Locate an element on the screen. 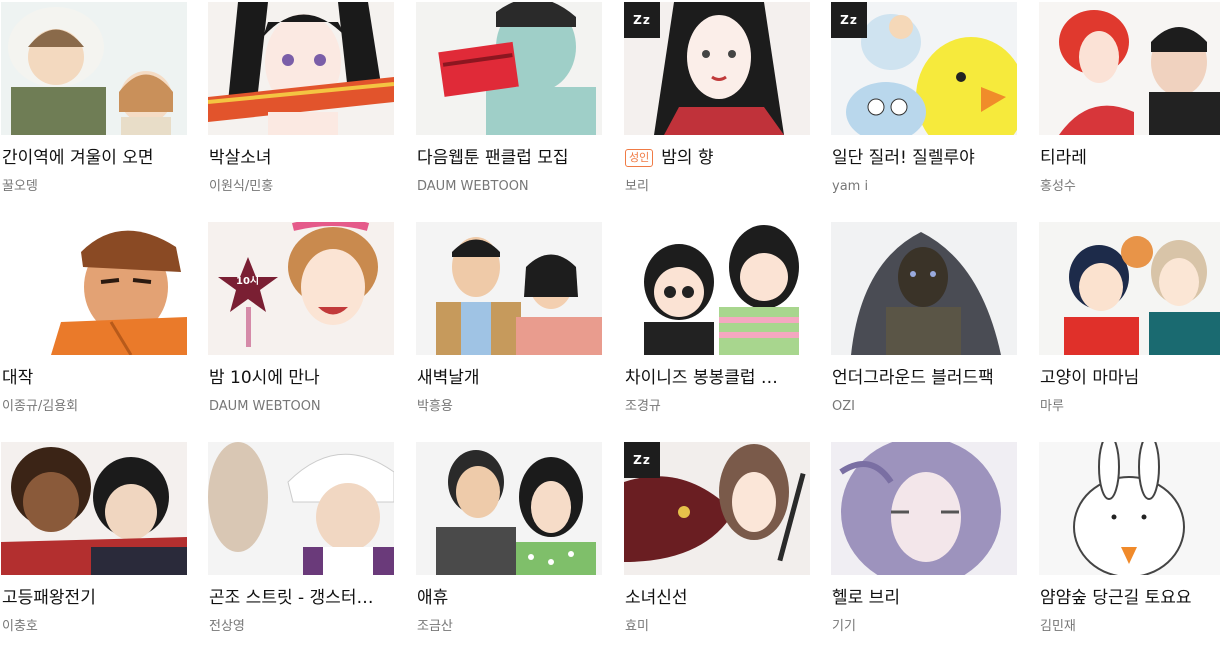  webtoon-title: 얌얌숲 당근길 토요요 is located at coordinates (1130, 598).